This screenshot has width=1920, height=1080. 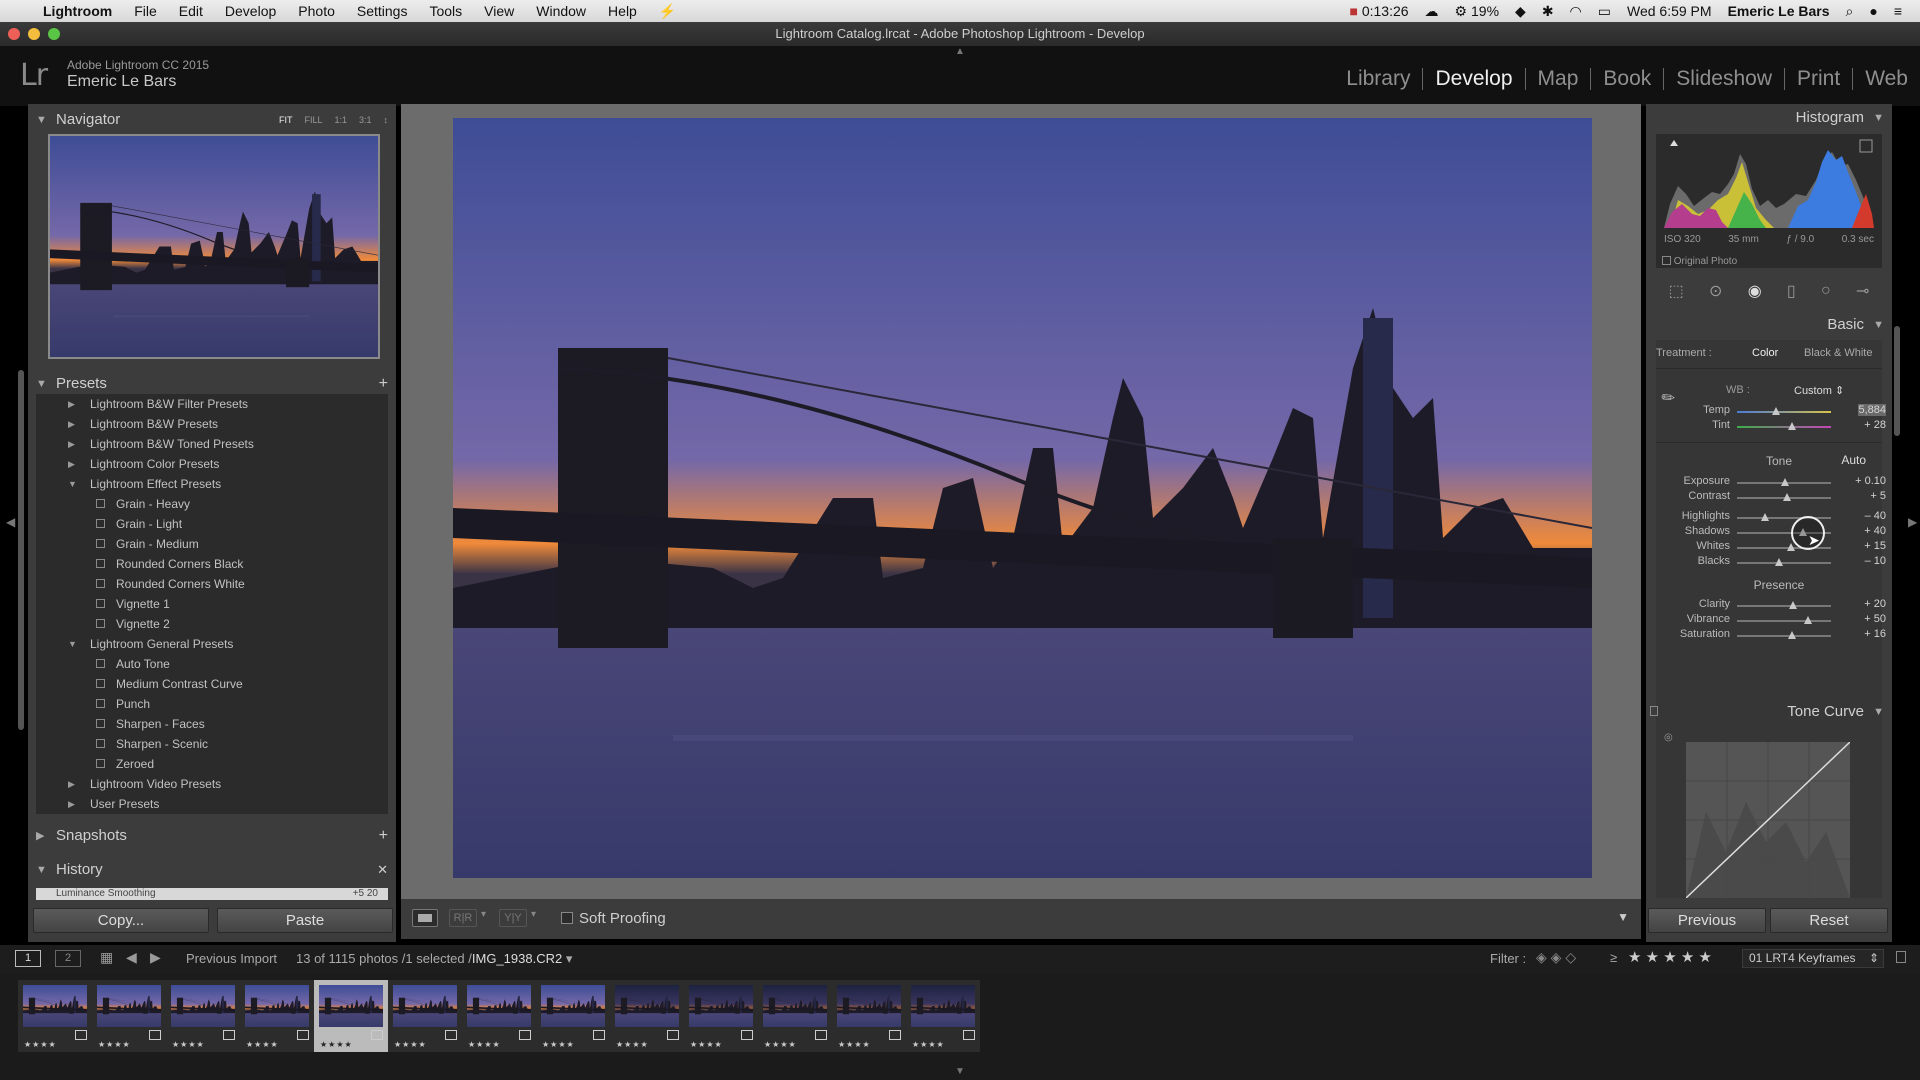 What do you see at coordinates (1768, 820) in the screenshot?
I see `tone-curve-graph` at bounding box center [1768, 820].